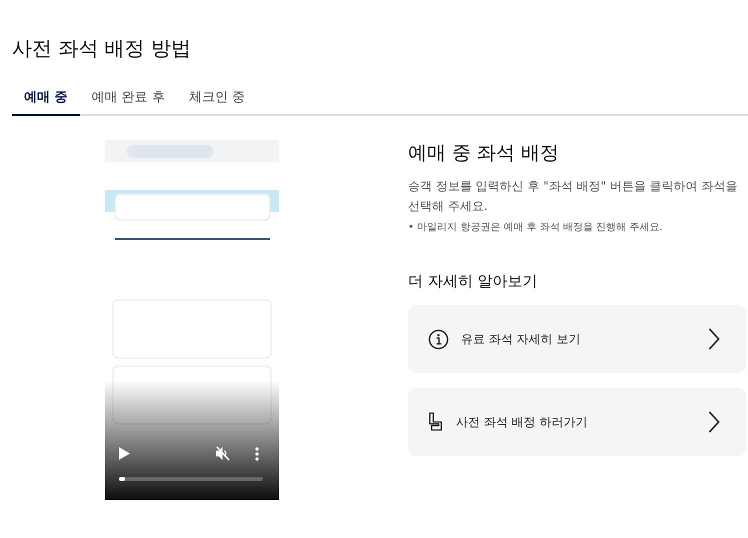 This screenshot has width=748, height=538. I want to click on page-title: 사전 좌석 배정 방법, so click(102, 48).